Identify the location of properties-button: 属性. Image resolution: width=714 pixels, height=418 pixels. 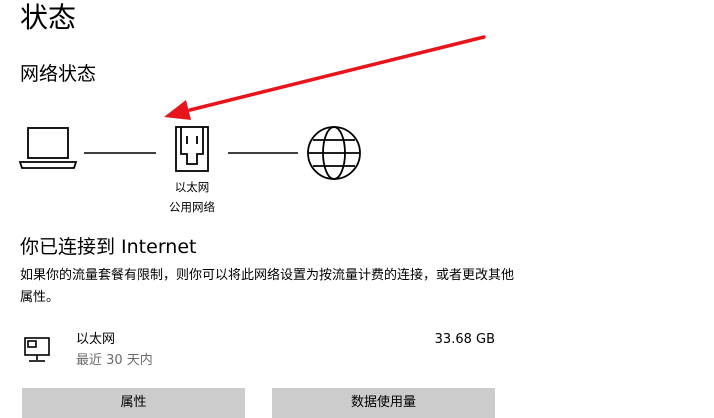
(133, 403).